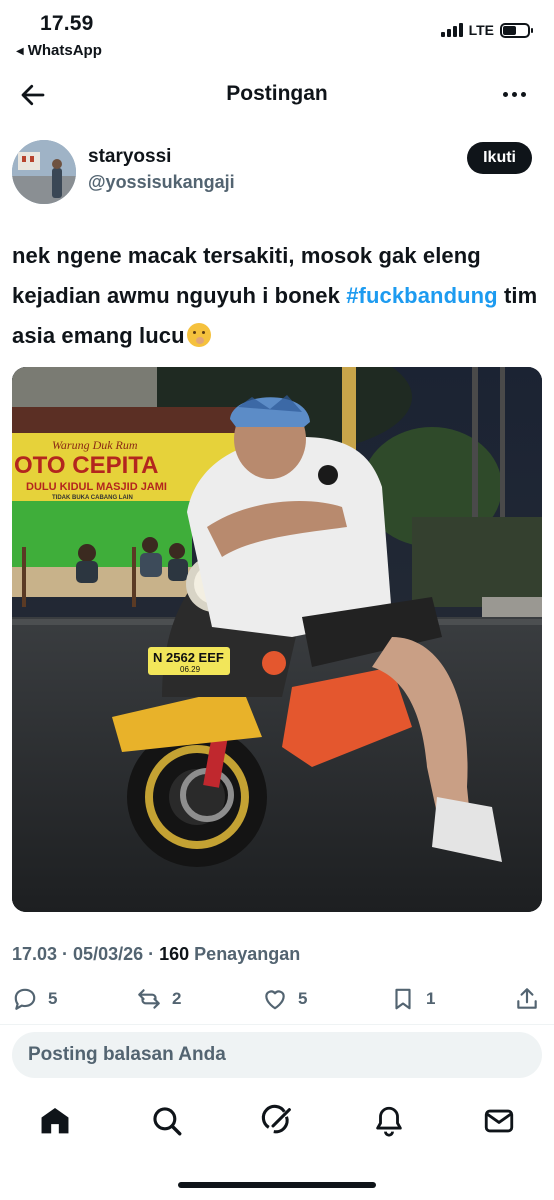 This screenshot has height=1200, width=554. What do you see at coordinates (55, 1121) in the screenshot?
I see `home-icon` at bounding box center [55, 1121].